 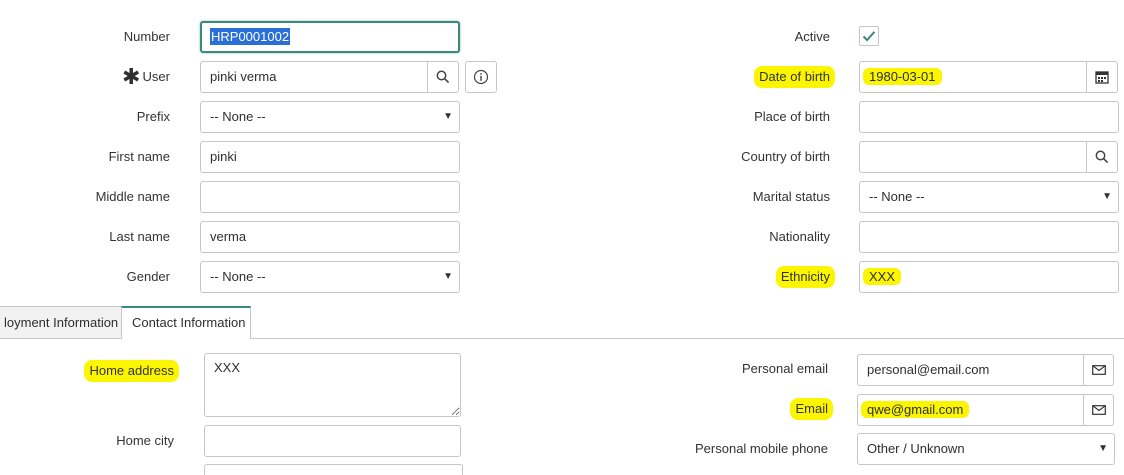 I want to click on last-name-label: Last name, so click(x=139, y=236).